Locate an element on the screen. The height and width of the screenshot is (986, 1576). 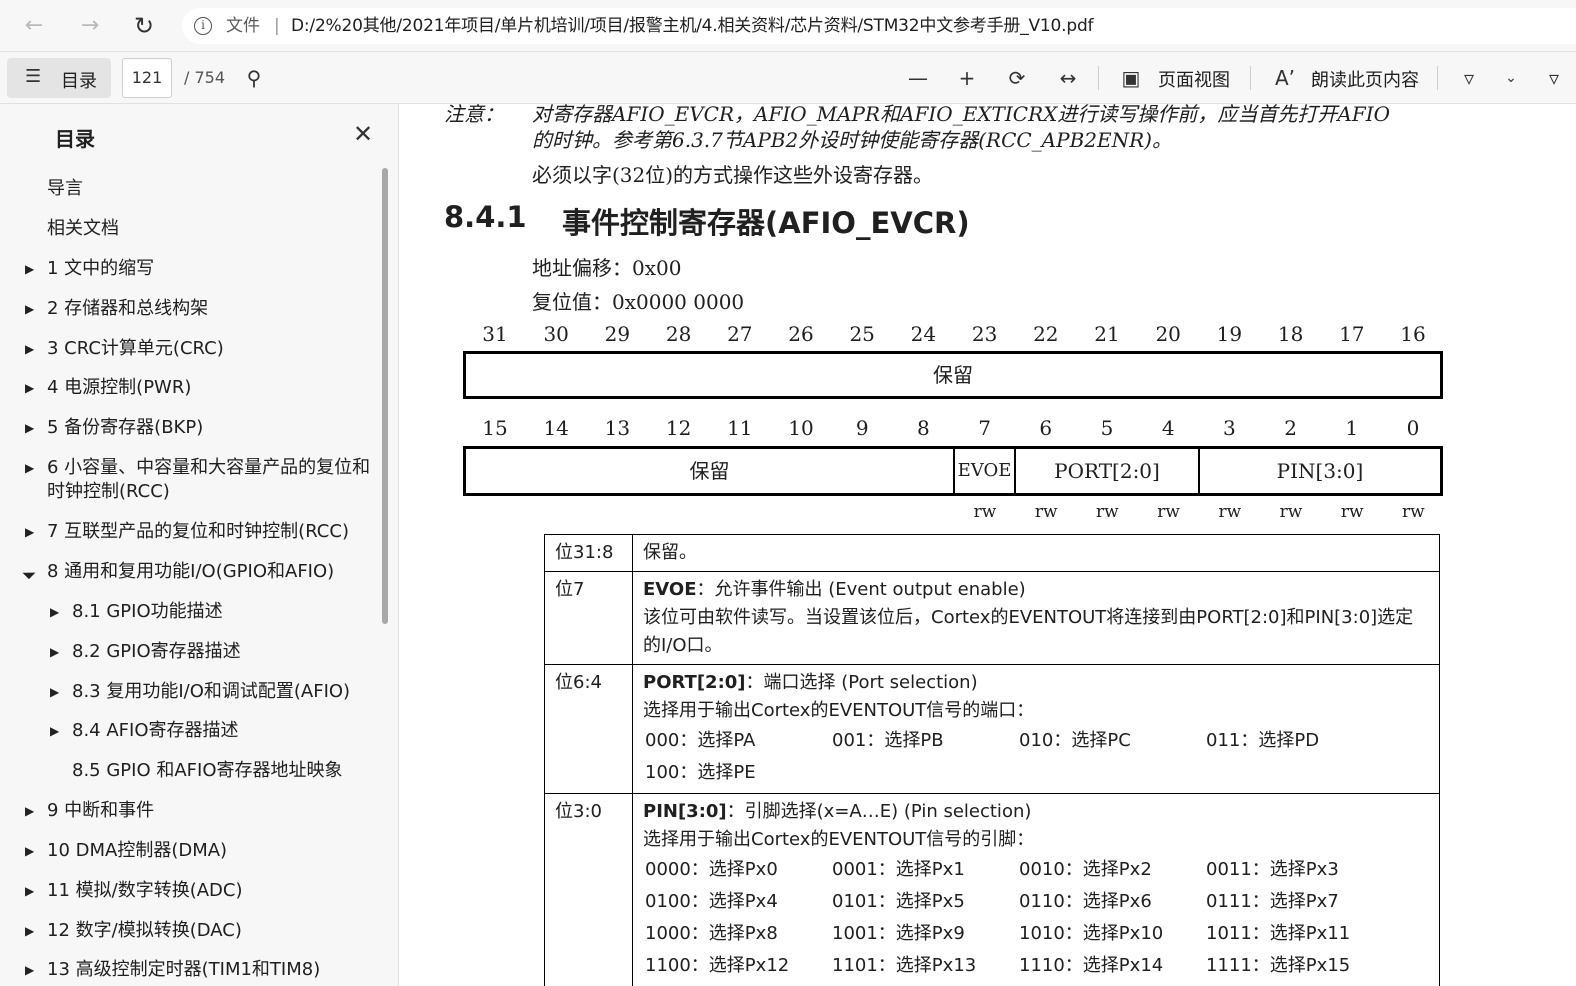
toc-item-3: ▶ 3 CRC计算单元(CRC) is located at coordinates (124, 349).